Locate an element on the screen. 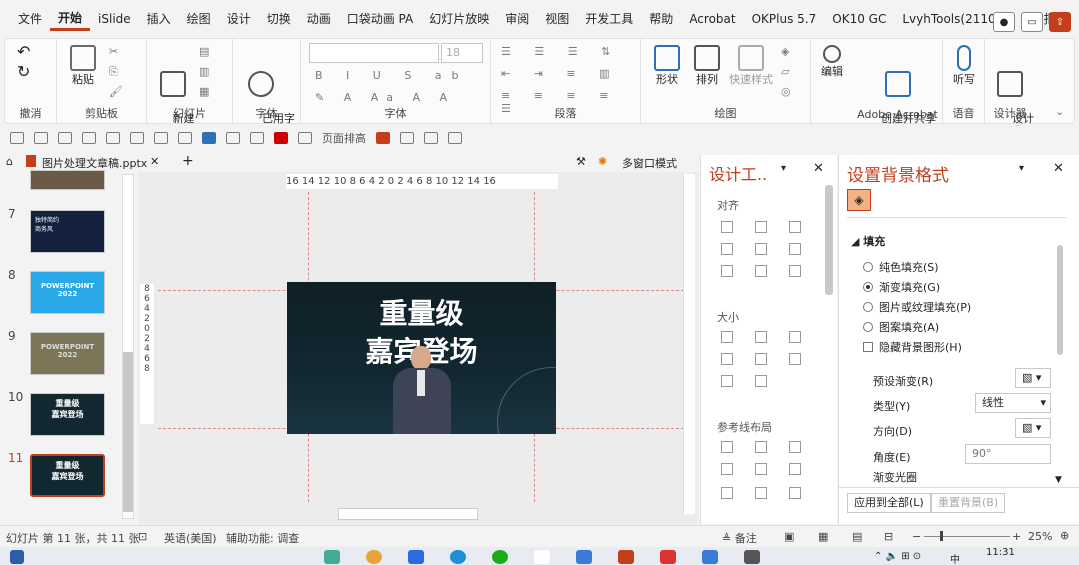 Image resolution: width=1079 pixels, height=565 pixels. angle-input: 90° is located at coordinates (1008, 454).